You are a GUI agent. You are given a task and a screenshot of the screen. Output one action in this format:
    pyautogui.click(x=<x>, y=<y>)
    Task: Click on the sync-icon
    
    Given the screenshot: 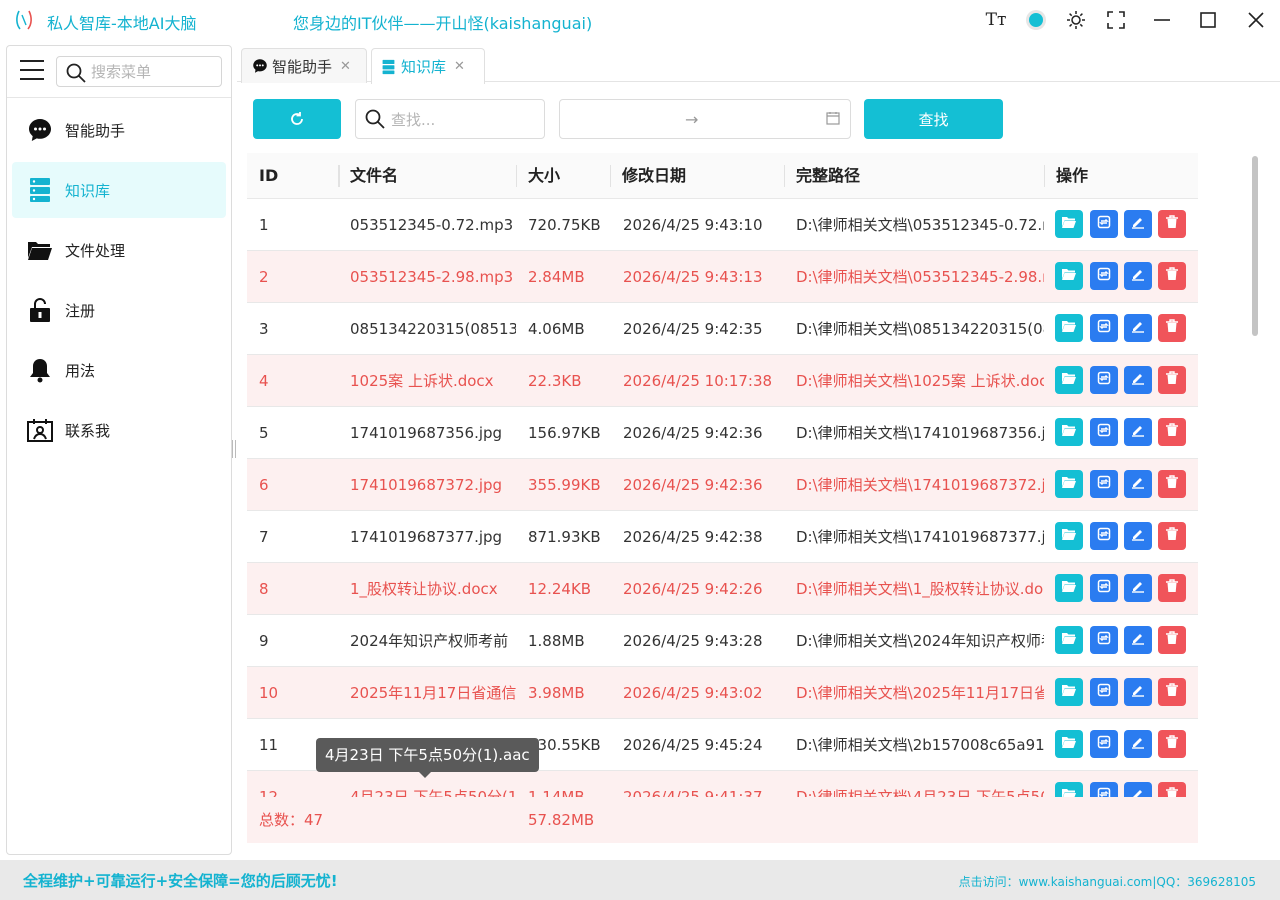 What is the action you would take?
    pyautogui.click(x=1104, y=744)
    